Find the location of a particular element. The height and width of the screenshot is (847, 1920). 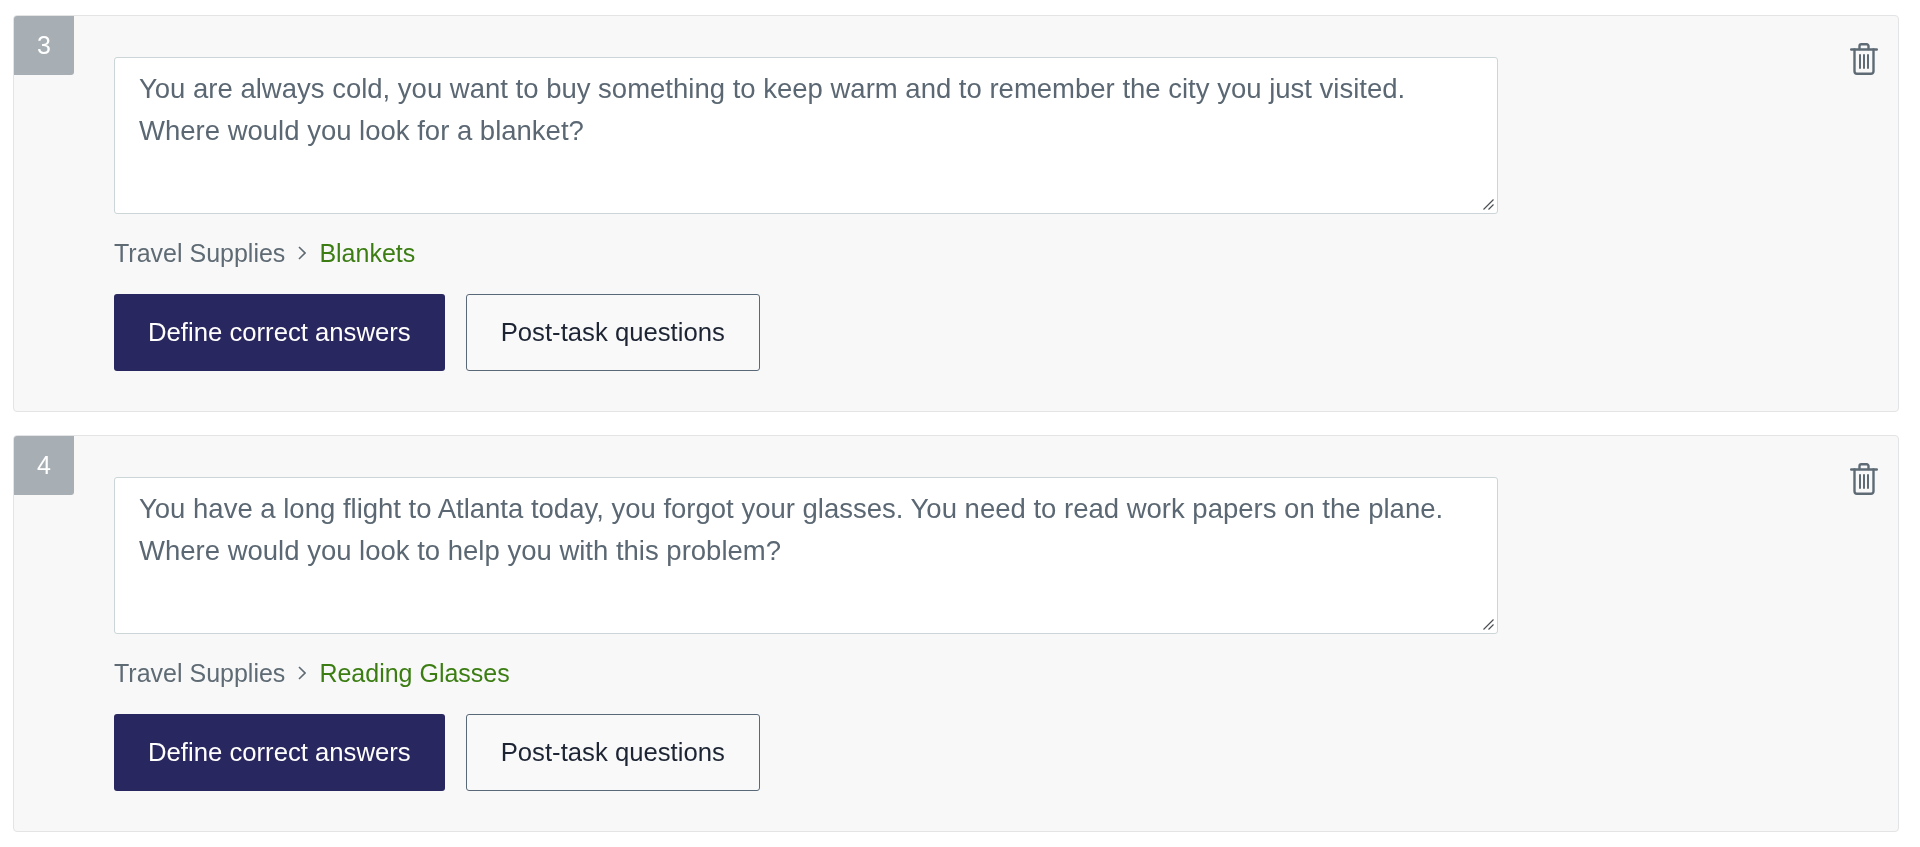

task-description-field: You have a long flight to Atlanta today, you forgot your glasses. You need to read work papers on the plane. Where would you look to help you with this problem? is located at coordinates (806, 555).